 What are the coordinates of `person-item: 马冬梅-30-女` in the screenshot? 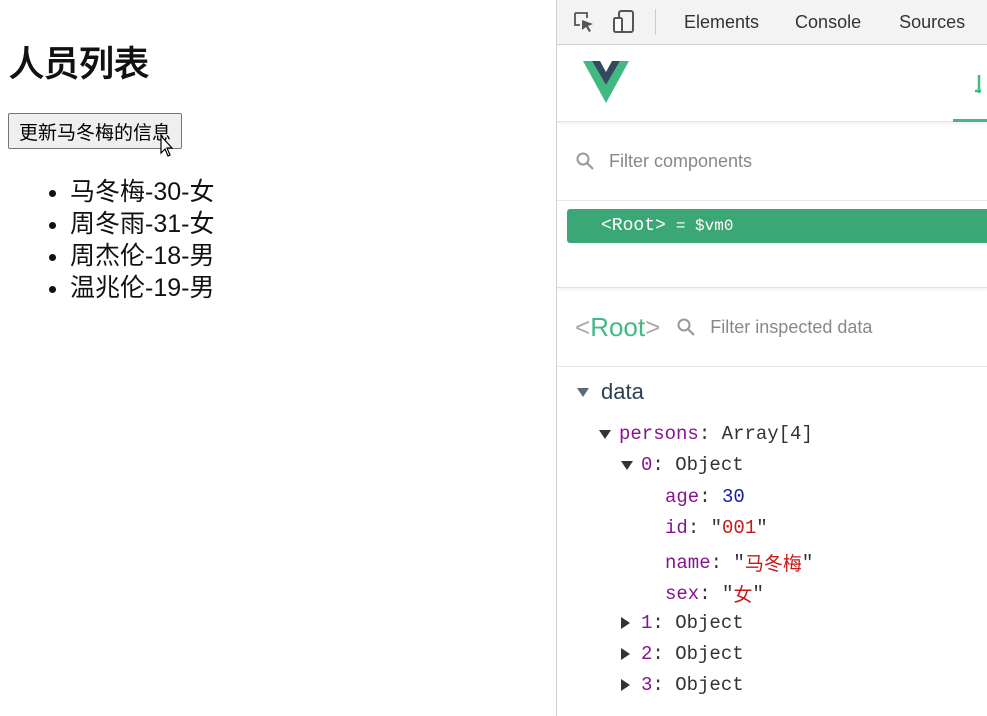 It's located at (142, 192).